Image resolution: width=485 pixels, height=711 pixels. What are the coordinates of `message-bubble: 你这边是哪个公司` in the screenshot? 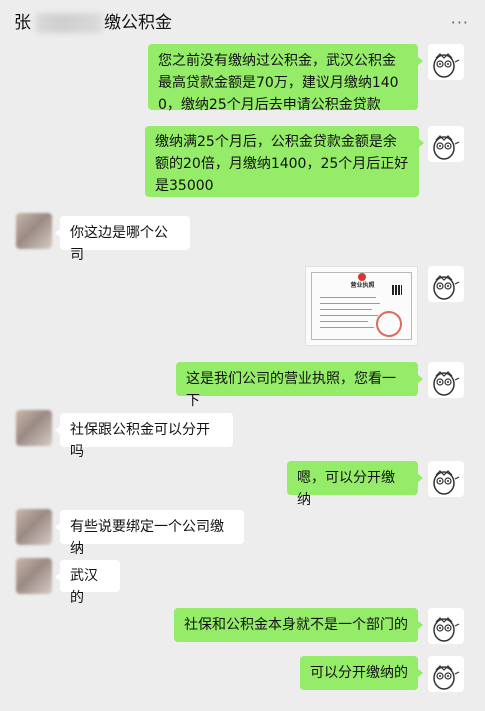 It's located at (122, 239).